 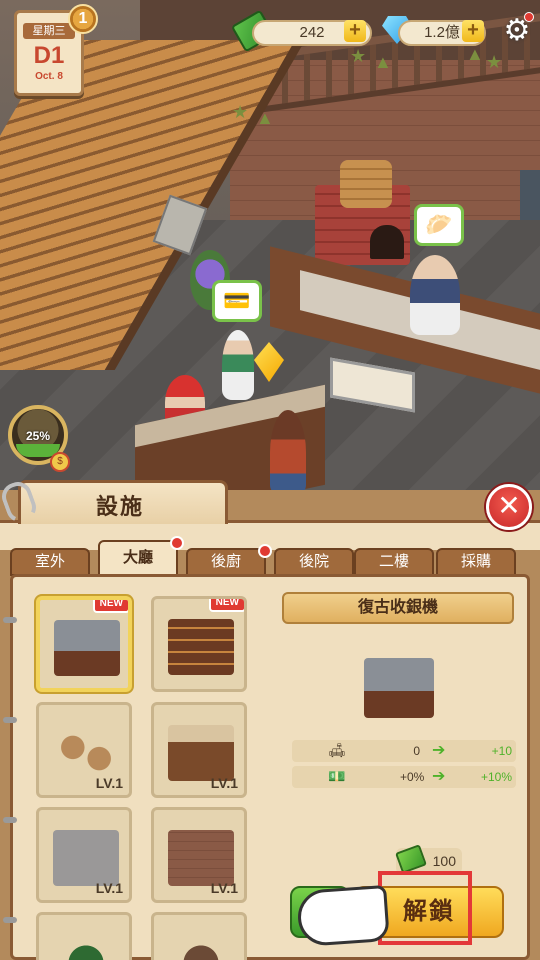 What do you see at coordinates (201, 947) in the screenshot?
I see `wall-clock-icon` at bounding box center [201, 947].